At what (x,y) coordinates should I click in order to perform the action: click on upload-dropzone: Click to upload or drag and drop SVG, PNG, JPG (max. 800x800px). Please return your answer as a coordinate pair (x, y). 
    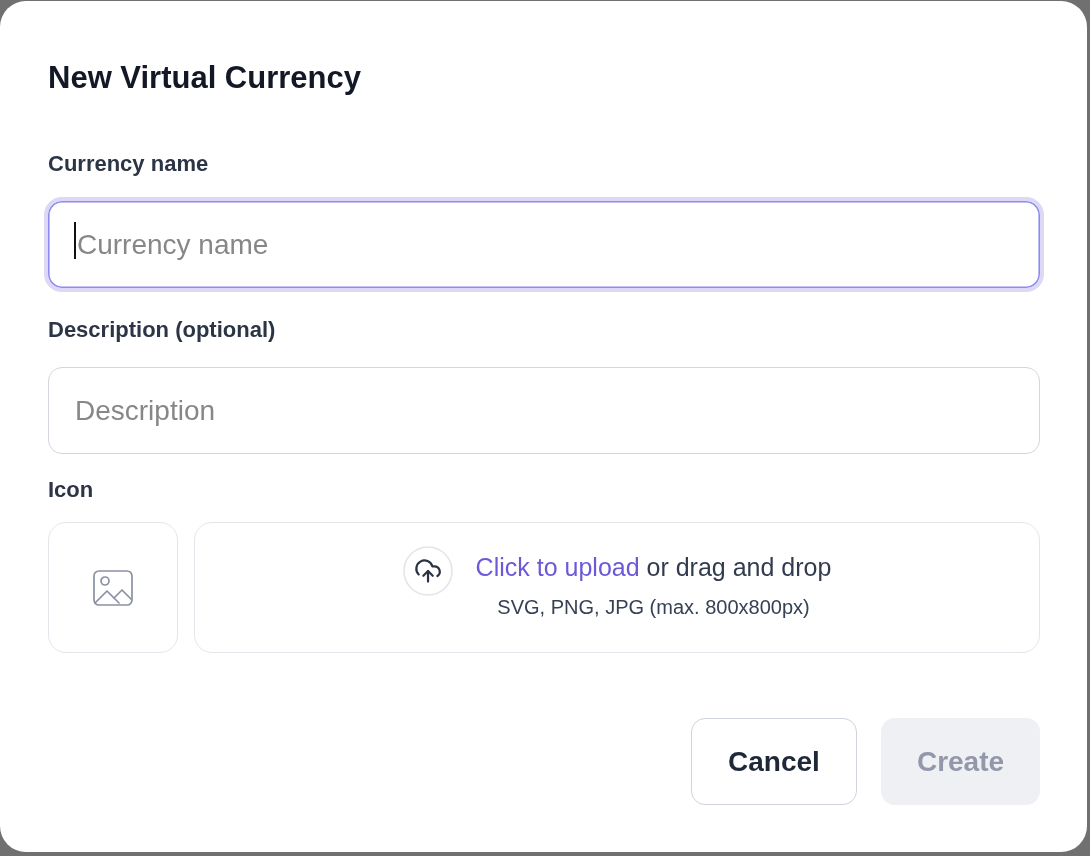
    Looking at the image, I should click on (617, 587).